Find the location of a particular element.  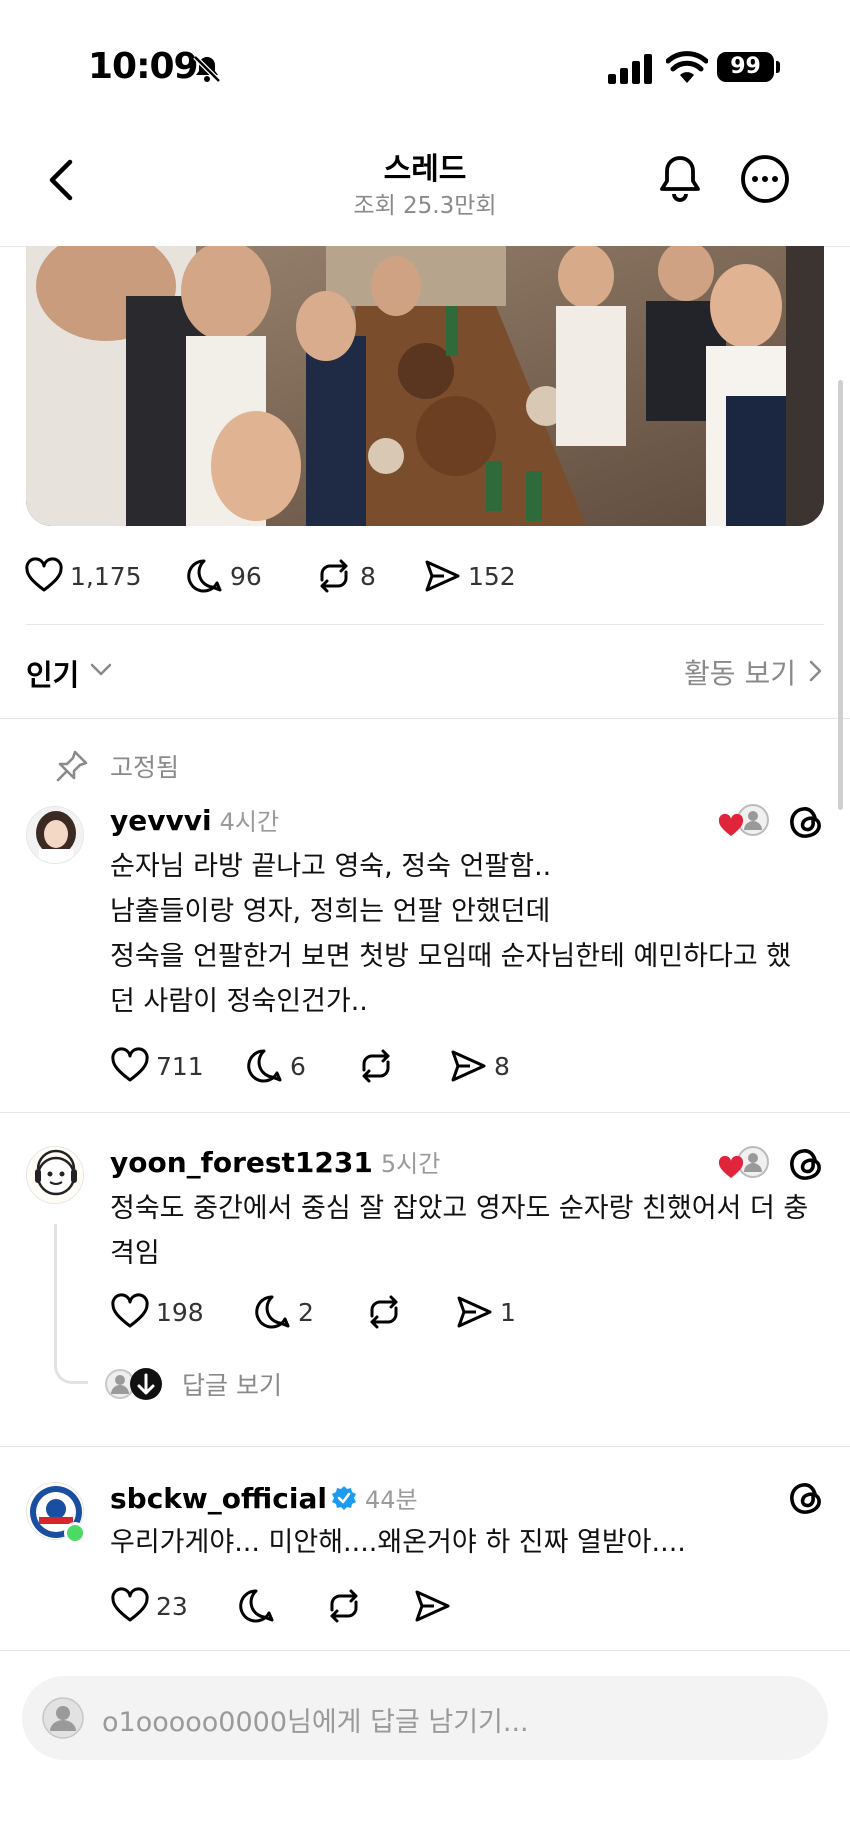

chevron-down-icon is located at coordinates (101, 669).